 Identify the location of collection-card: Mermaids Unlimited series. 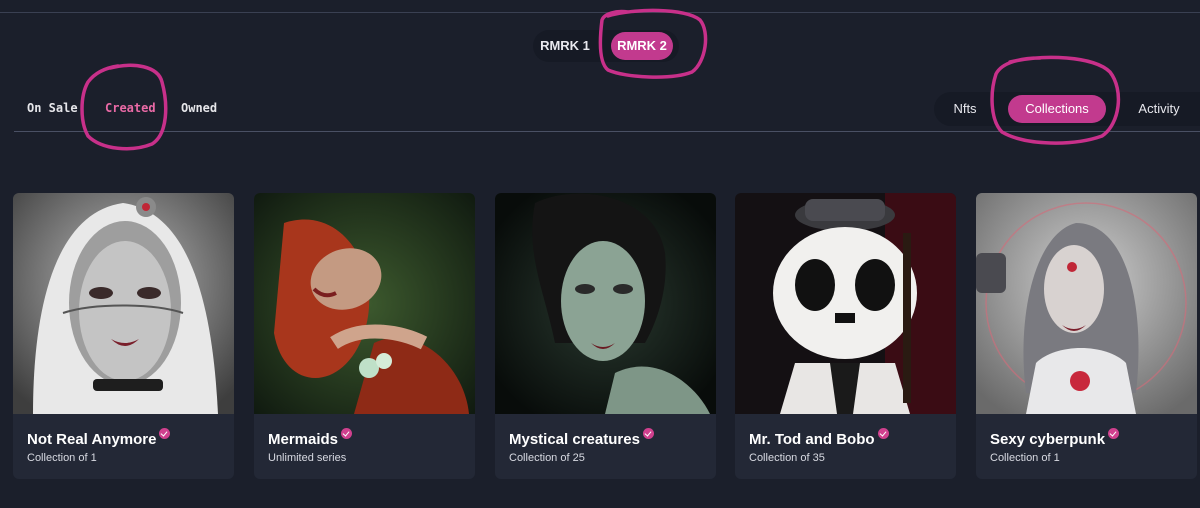
(364, 336).